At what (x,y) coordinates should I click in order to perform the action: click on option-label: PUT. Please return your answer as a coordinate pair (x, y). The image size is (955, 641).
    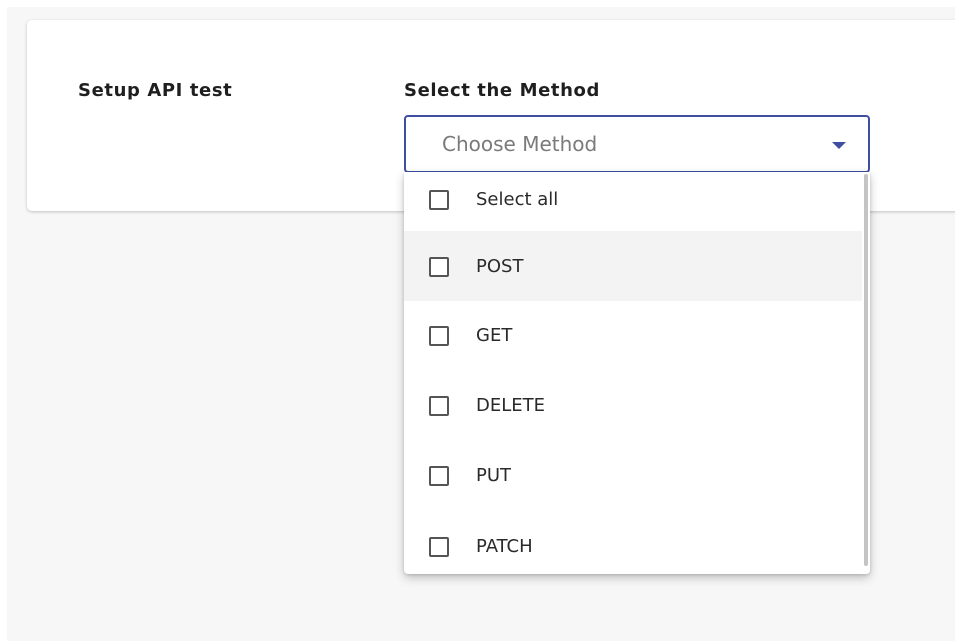
    Looking at the image, I should click on (494, 475).